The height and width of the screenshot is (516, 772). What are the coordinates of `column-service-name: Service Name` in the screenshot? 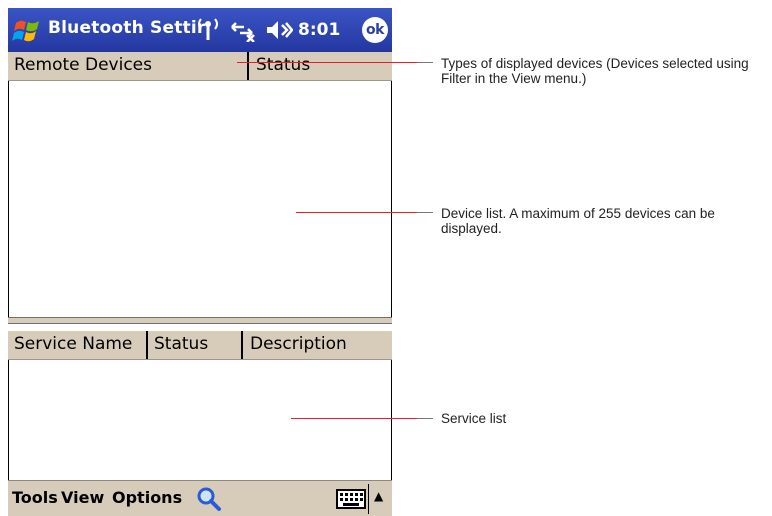 It's located at (77, 344).